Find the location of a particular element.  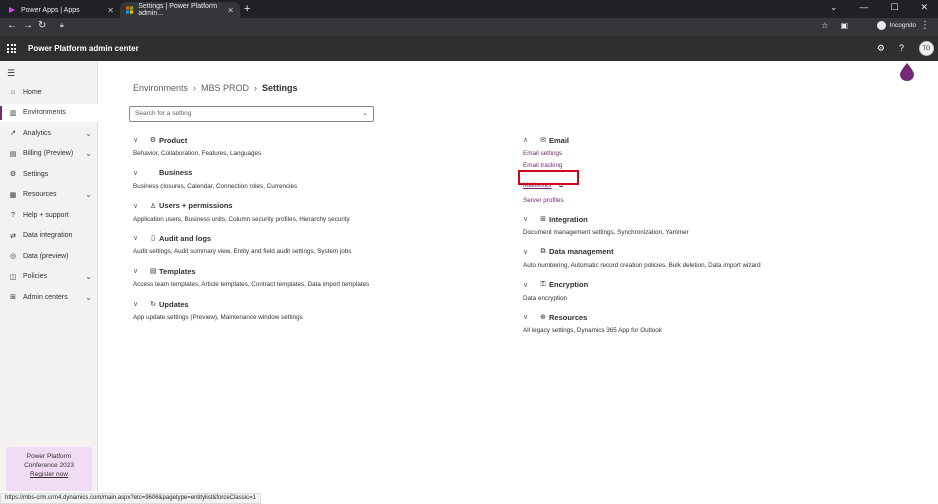

lock-icon: 🔒︎ is located at coordinates (62, 26).